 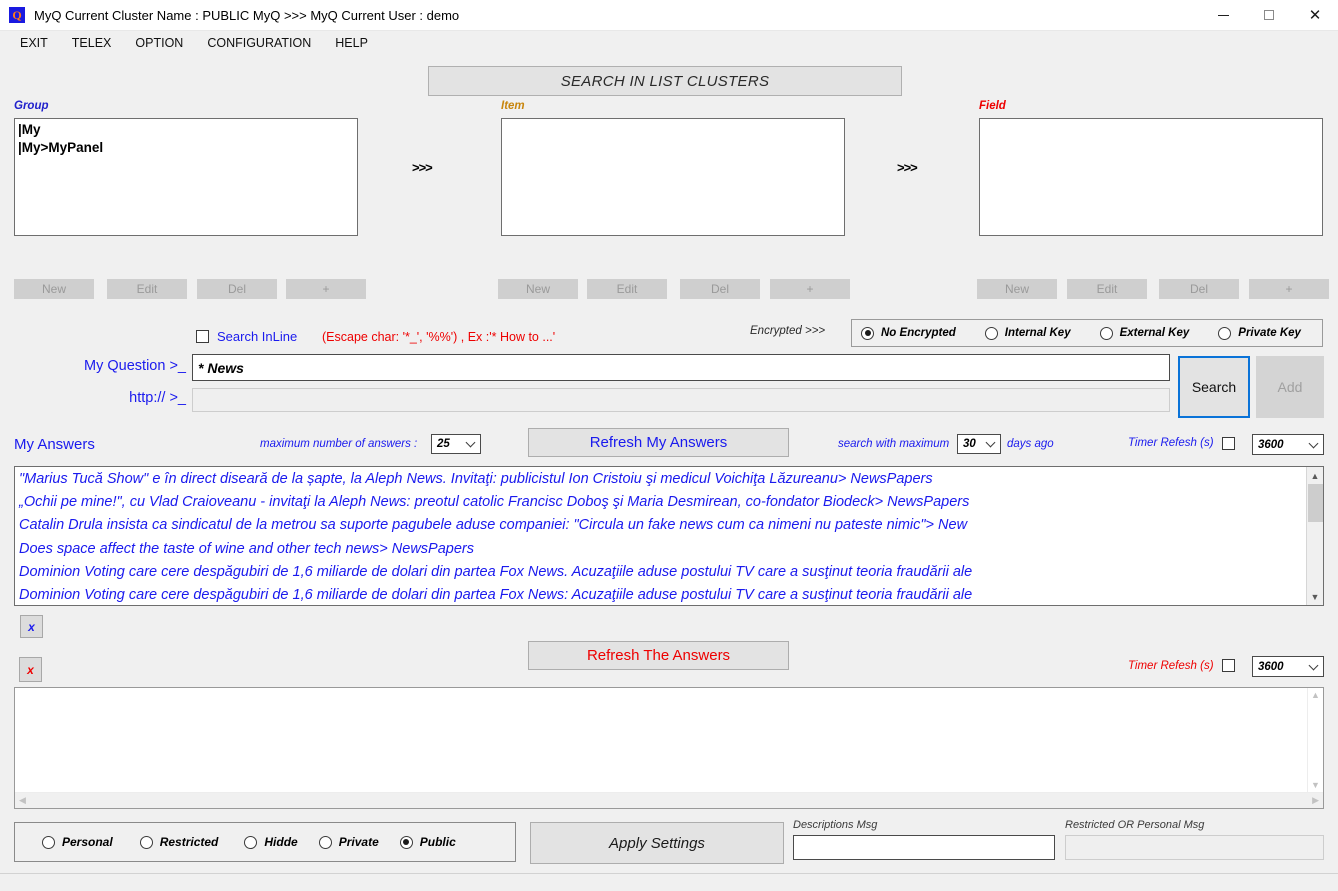 I want to click on group-new-button: New, so click(x=54, y=289).